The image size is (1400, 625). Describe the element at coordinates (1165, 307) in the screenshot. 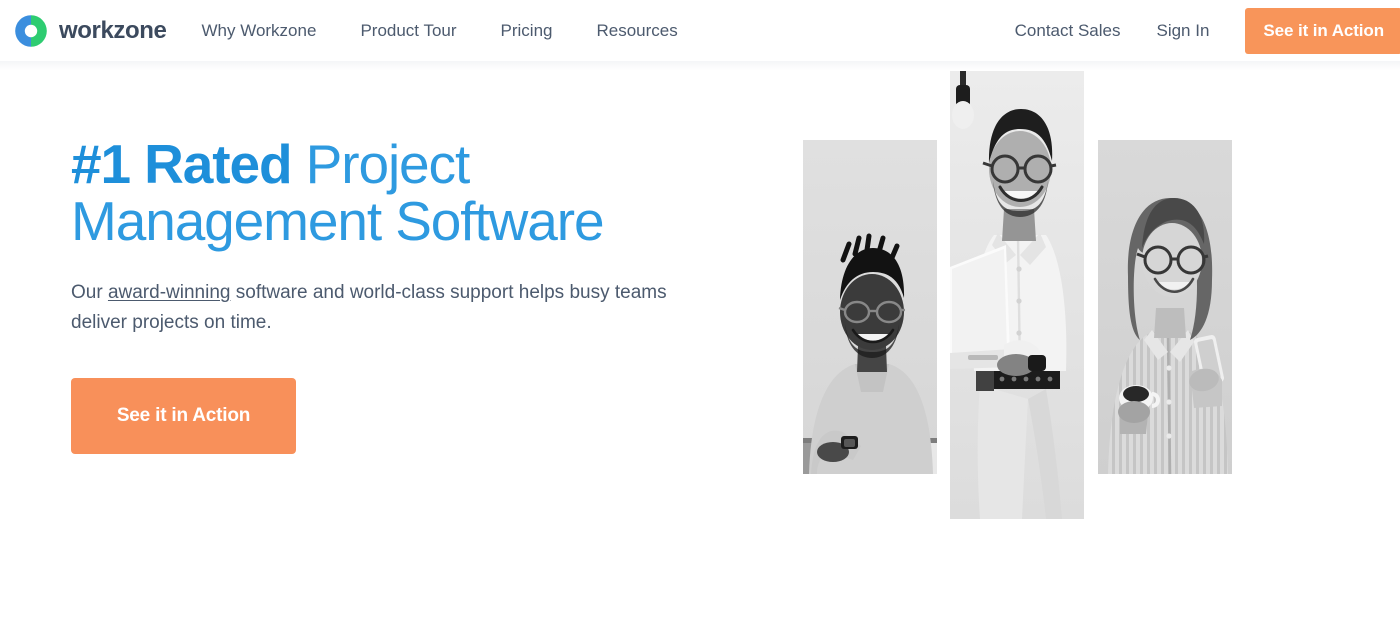

I see `photo-woman-phone-right` at that location.